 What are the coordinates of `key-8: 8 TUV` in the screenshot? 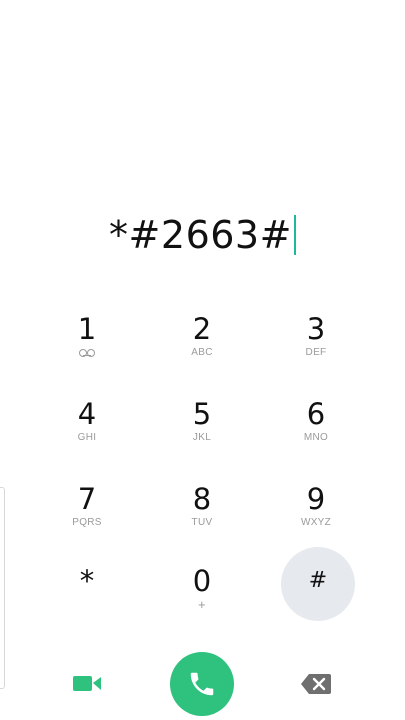 It's located at (202, 517).